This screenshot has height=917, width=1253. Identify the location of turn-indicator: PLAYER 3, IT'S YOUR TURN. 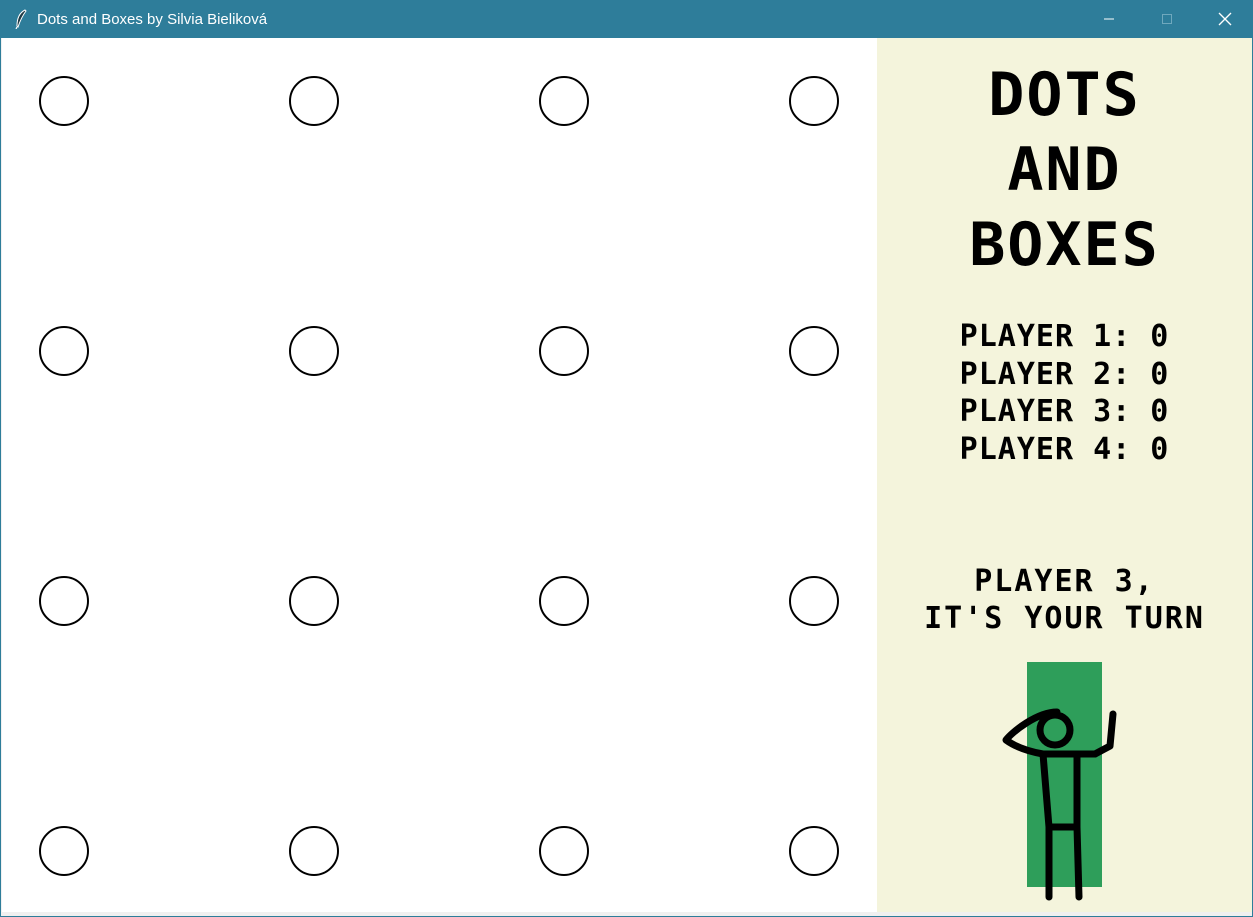
(1064, 600).